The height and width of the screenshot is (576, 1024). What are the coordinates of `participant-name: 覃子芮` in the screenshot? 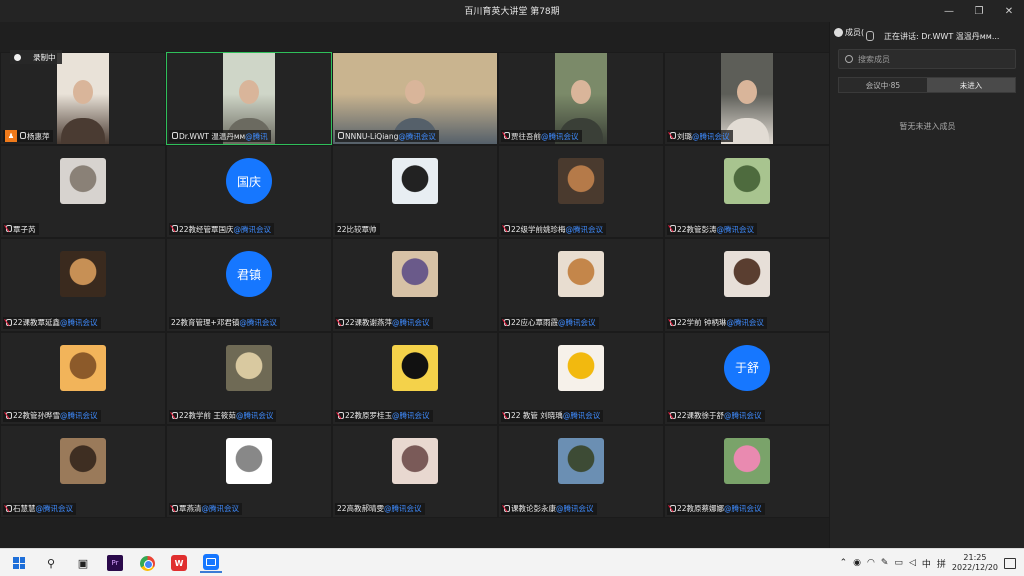 It's located at (24, 229).